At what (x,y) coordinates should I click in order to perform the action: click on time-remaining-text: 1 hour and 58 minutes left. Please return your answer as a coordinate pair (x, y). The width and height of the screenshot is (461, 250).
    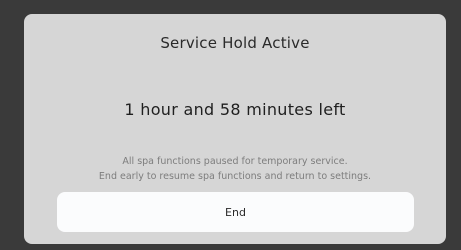
    Looking at the image, I should click on (235, 109).